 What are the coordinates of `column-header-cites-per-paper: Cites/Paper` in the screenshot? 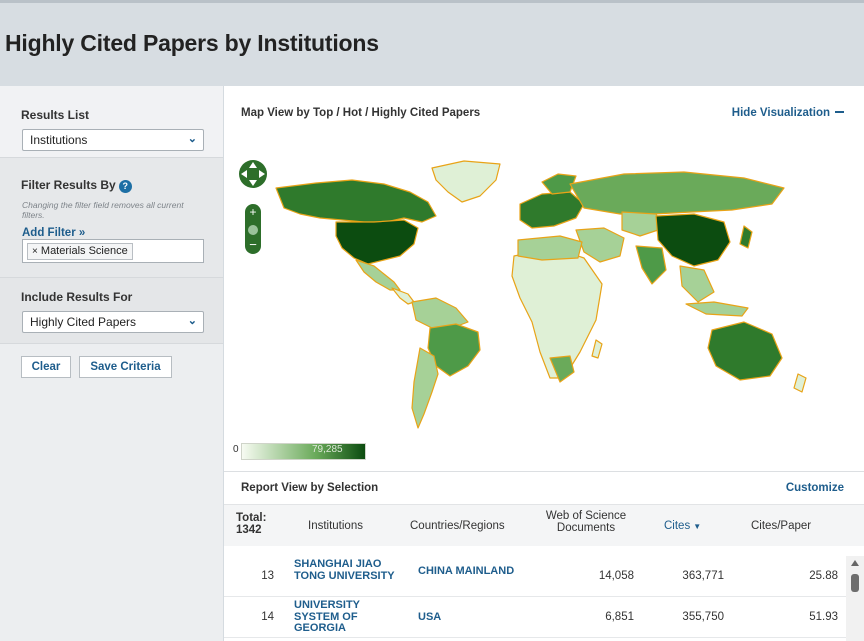 It's located at (781, 526).